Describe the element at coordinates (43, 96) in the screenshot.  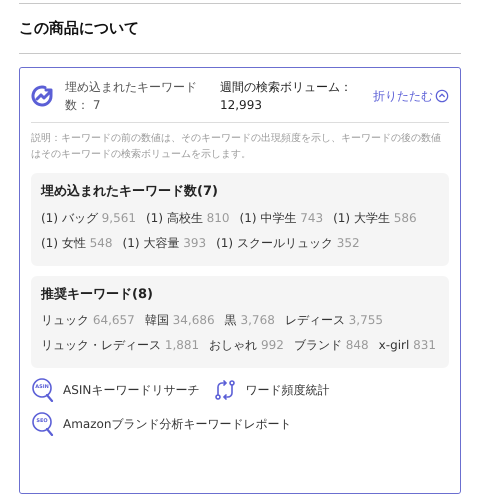
I see `trend-icon` at that location.